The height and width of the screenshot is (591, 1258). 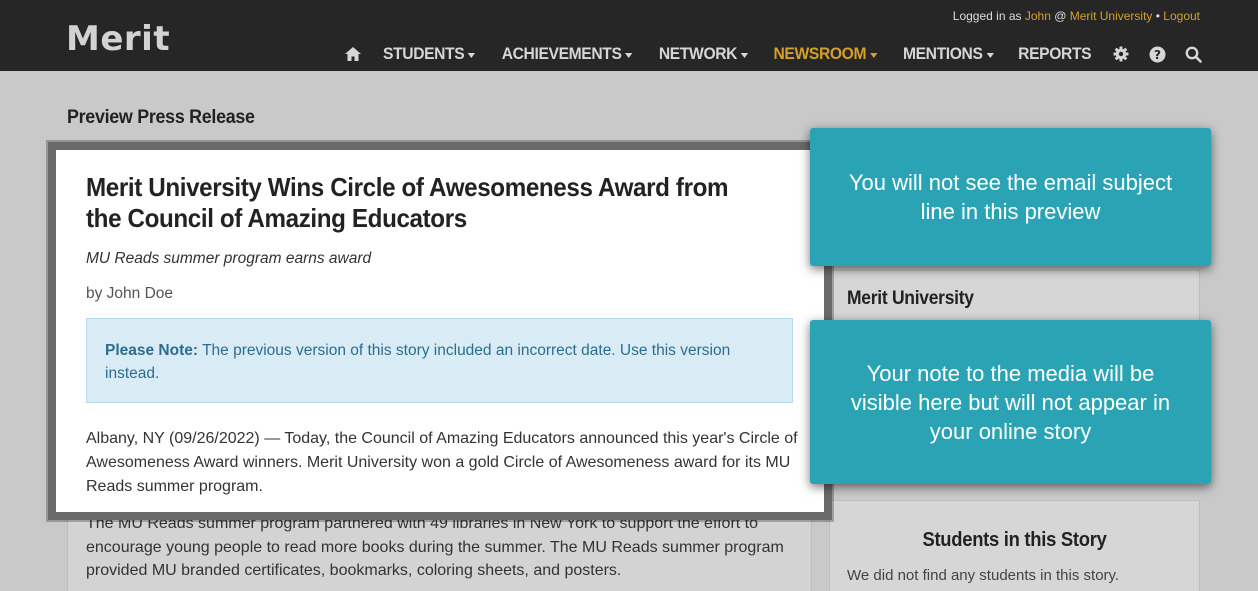 What do you see at coordinates (1193, 54) in the screenshot?
I see `search-icon` at bounding box center [1193, 54].